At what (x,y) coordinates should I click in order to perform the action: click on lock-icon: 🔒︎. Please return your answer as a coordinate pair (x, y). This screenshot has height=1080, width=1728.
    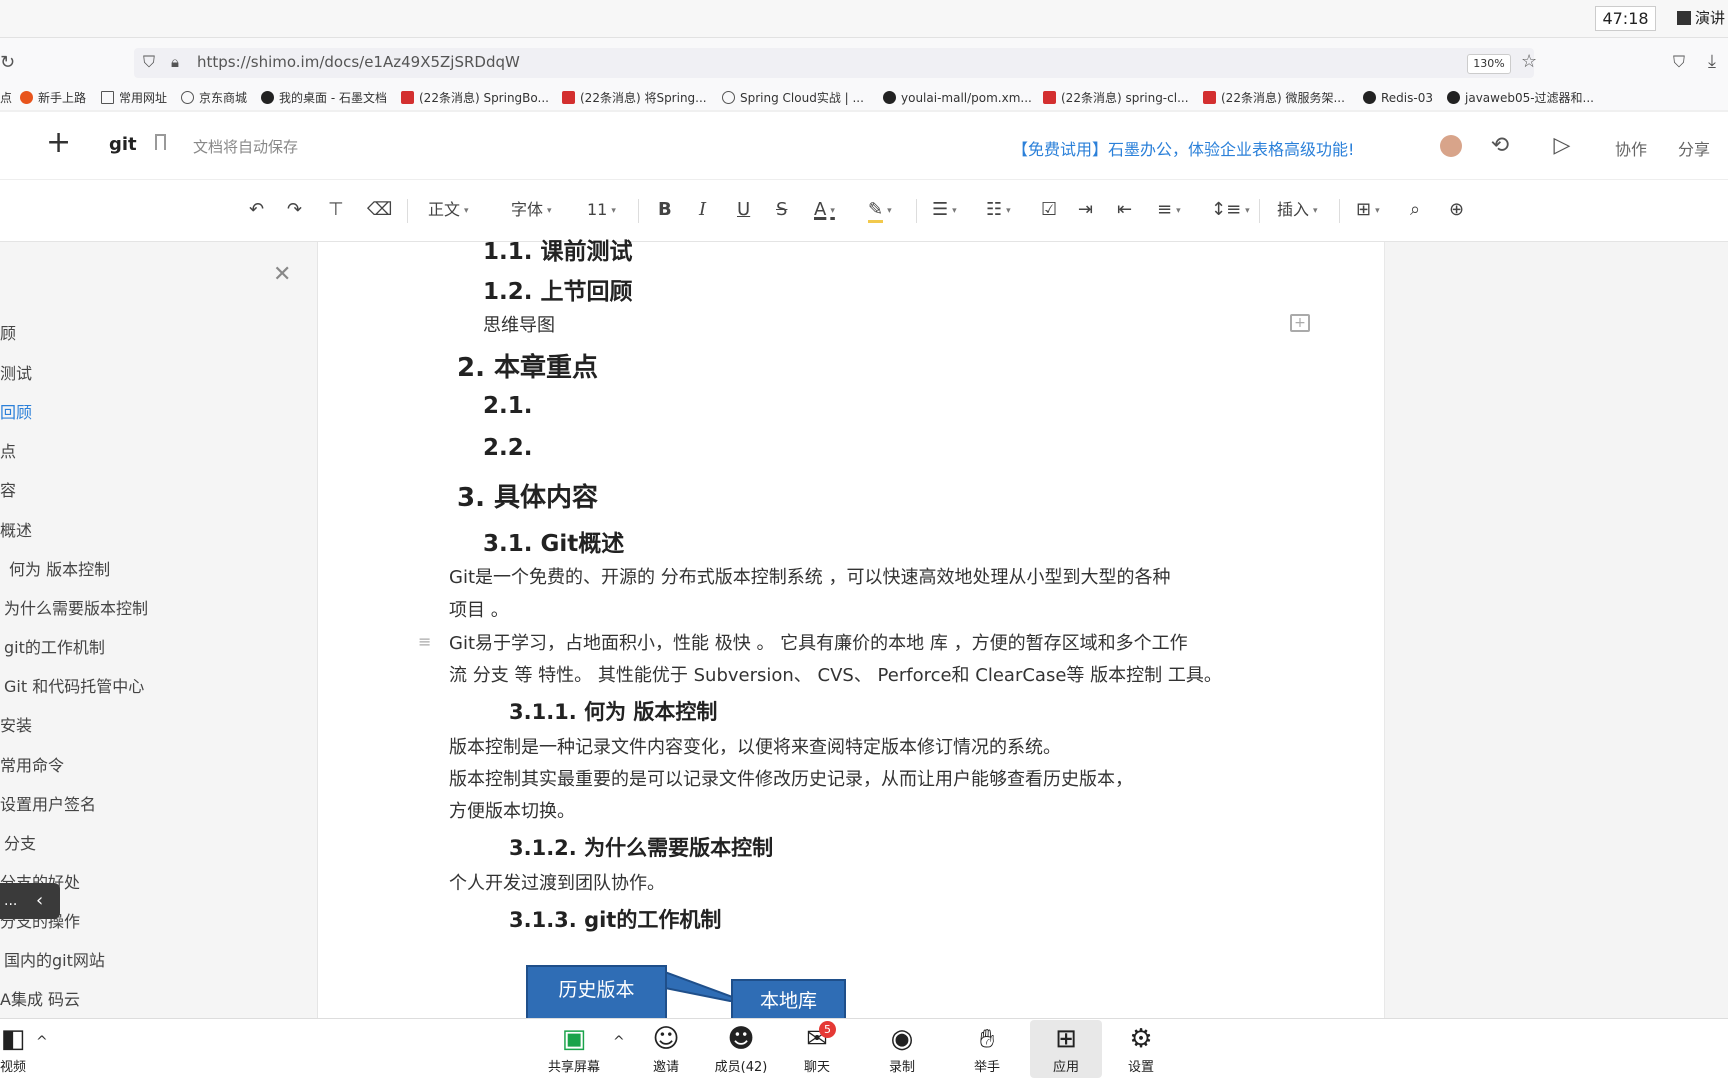
    Looking at the image, I should click on (175, 62).